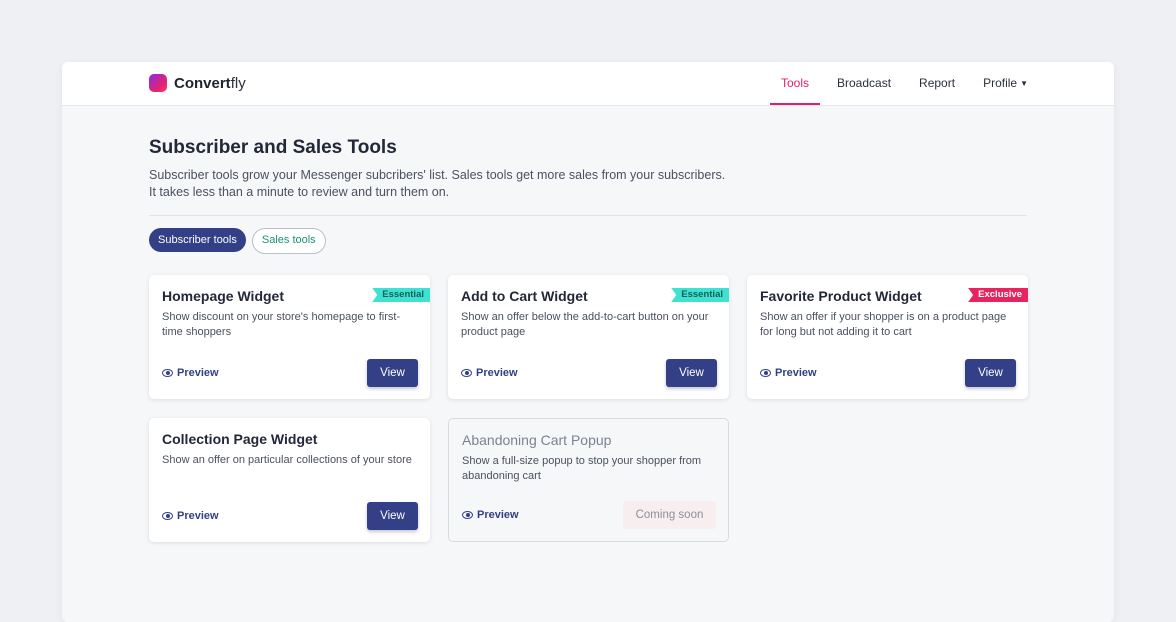 Image resolution: width=1176 pixels, height=622 pixels. I want to click on nav-broadcast: Broadcast, so click(864, 83).